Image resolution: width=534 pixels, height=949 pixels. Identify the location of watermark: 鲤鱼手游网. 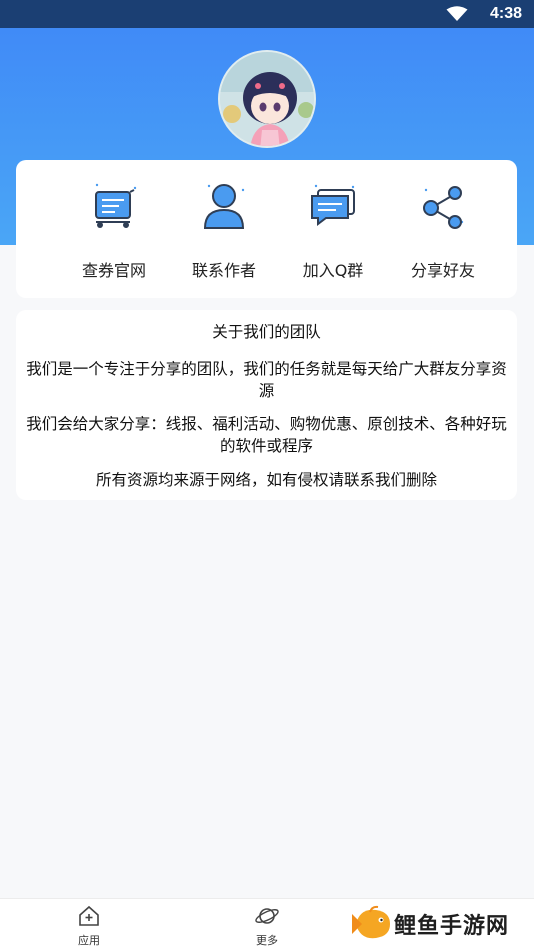
(440, 923).